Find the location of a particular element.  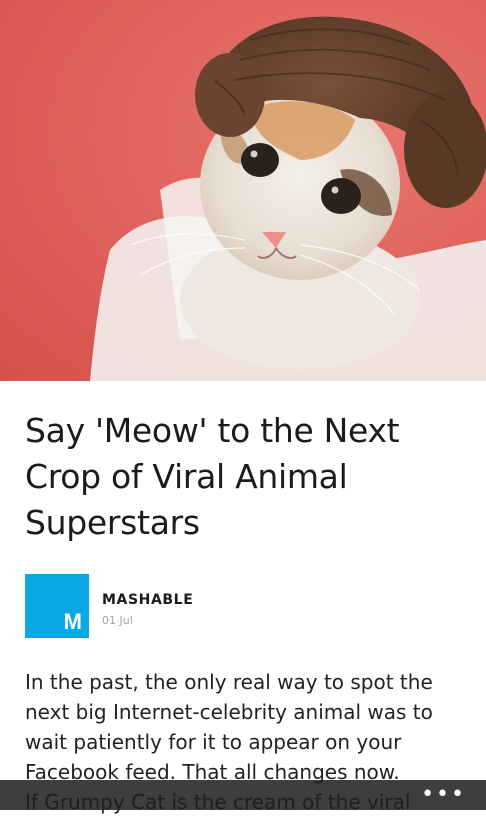

title-line: Crop of Viral Animal is located at coordinates (186, 476).